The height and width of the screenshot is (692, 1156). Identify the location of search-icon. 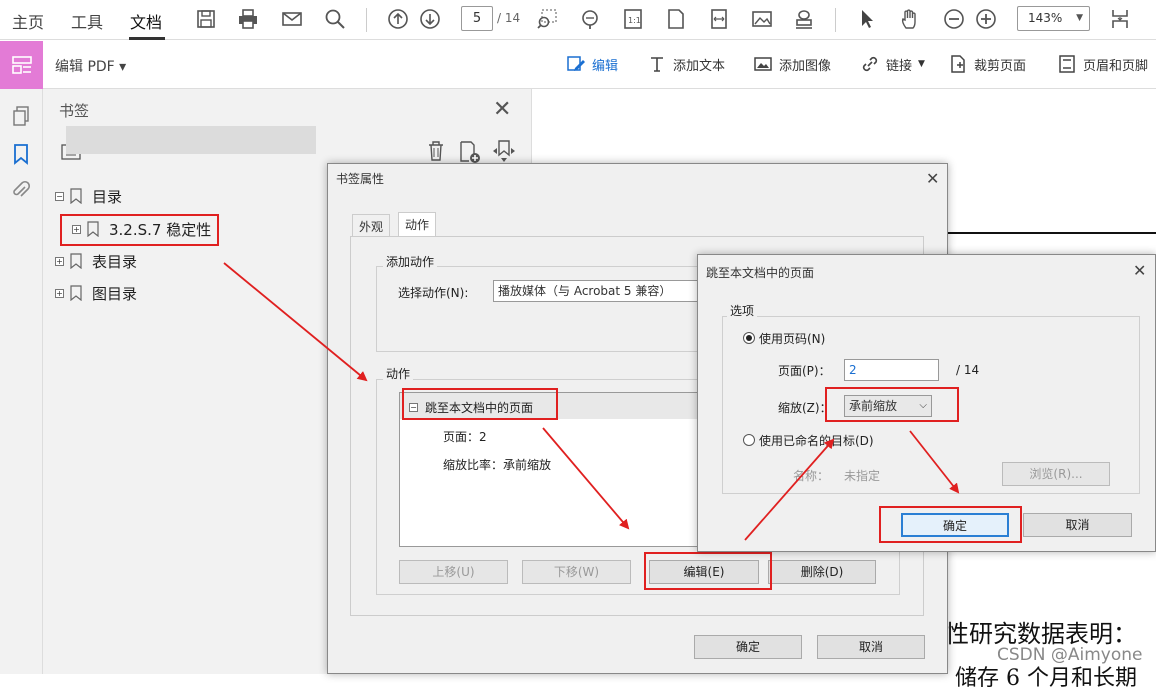
(335, 19).